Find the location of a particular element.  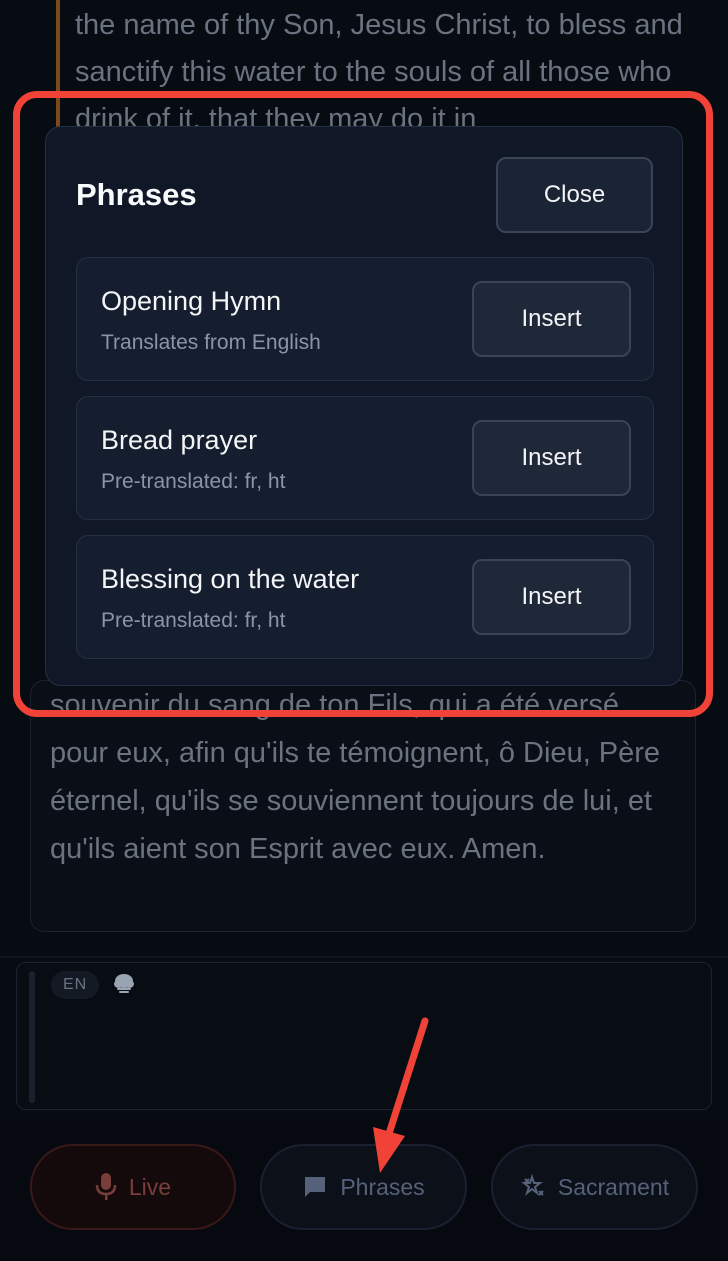

live-button: Live is located at coordinates (133, 1187).